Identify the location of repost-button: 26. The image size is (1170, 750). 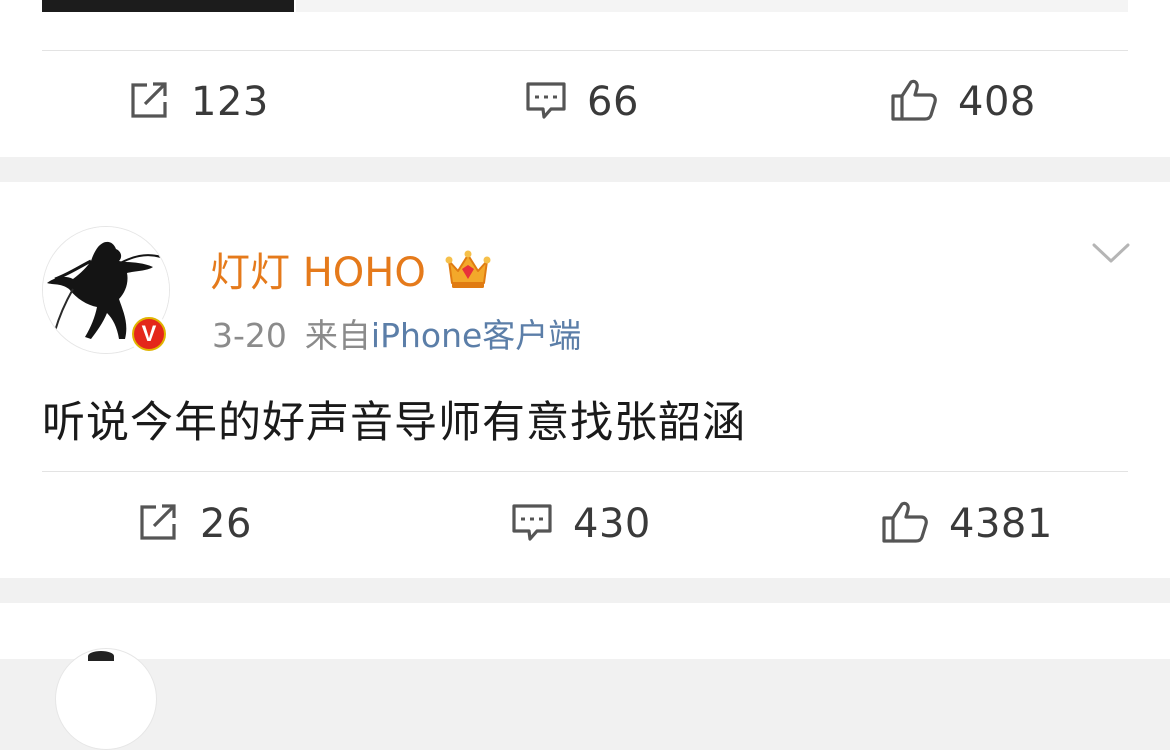
(195, 524).